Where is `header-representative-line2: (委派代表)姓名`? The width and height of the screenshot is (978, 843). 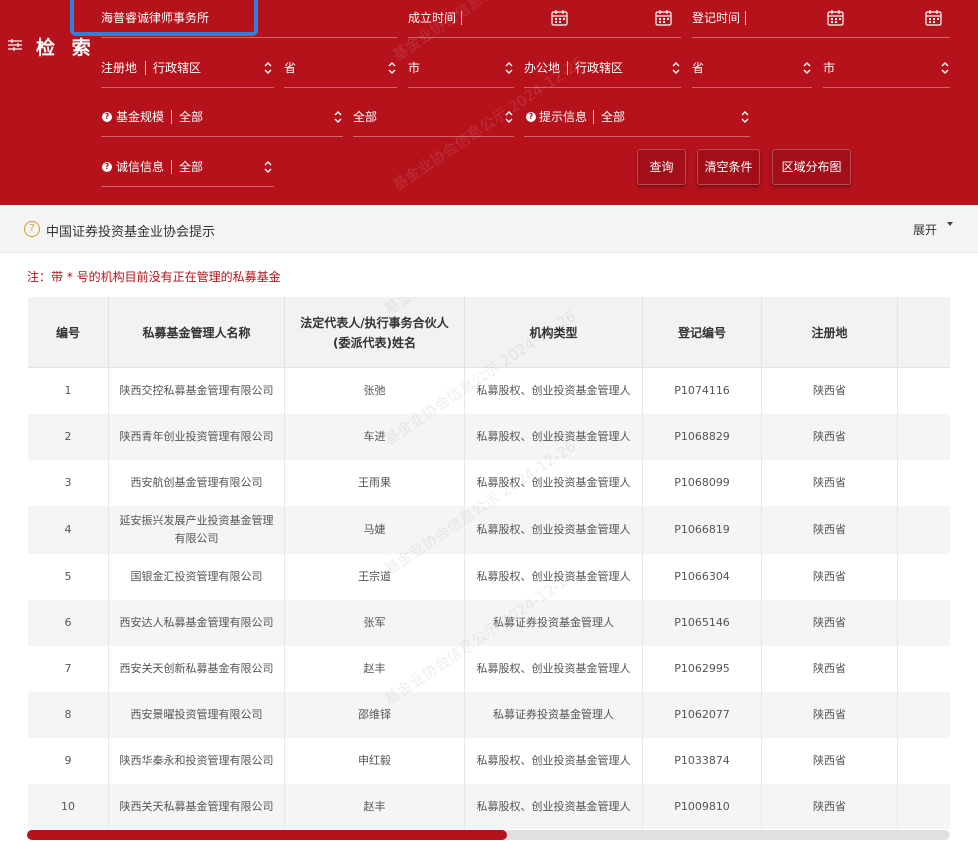
header-representative-line2: (委派代表)姓名 is located at coordinates (374, 342).